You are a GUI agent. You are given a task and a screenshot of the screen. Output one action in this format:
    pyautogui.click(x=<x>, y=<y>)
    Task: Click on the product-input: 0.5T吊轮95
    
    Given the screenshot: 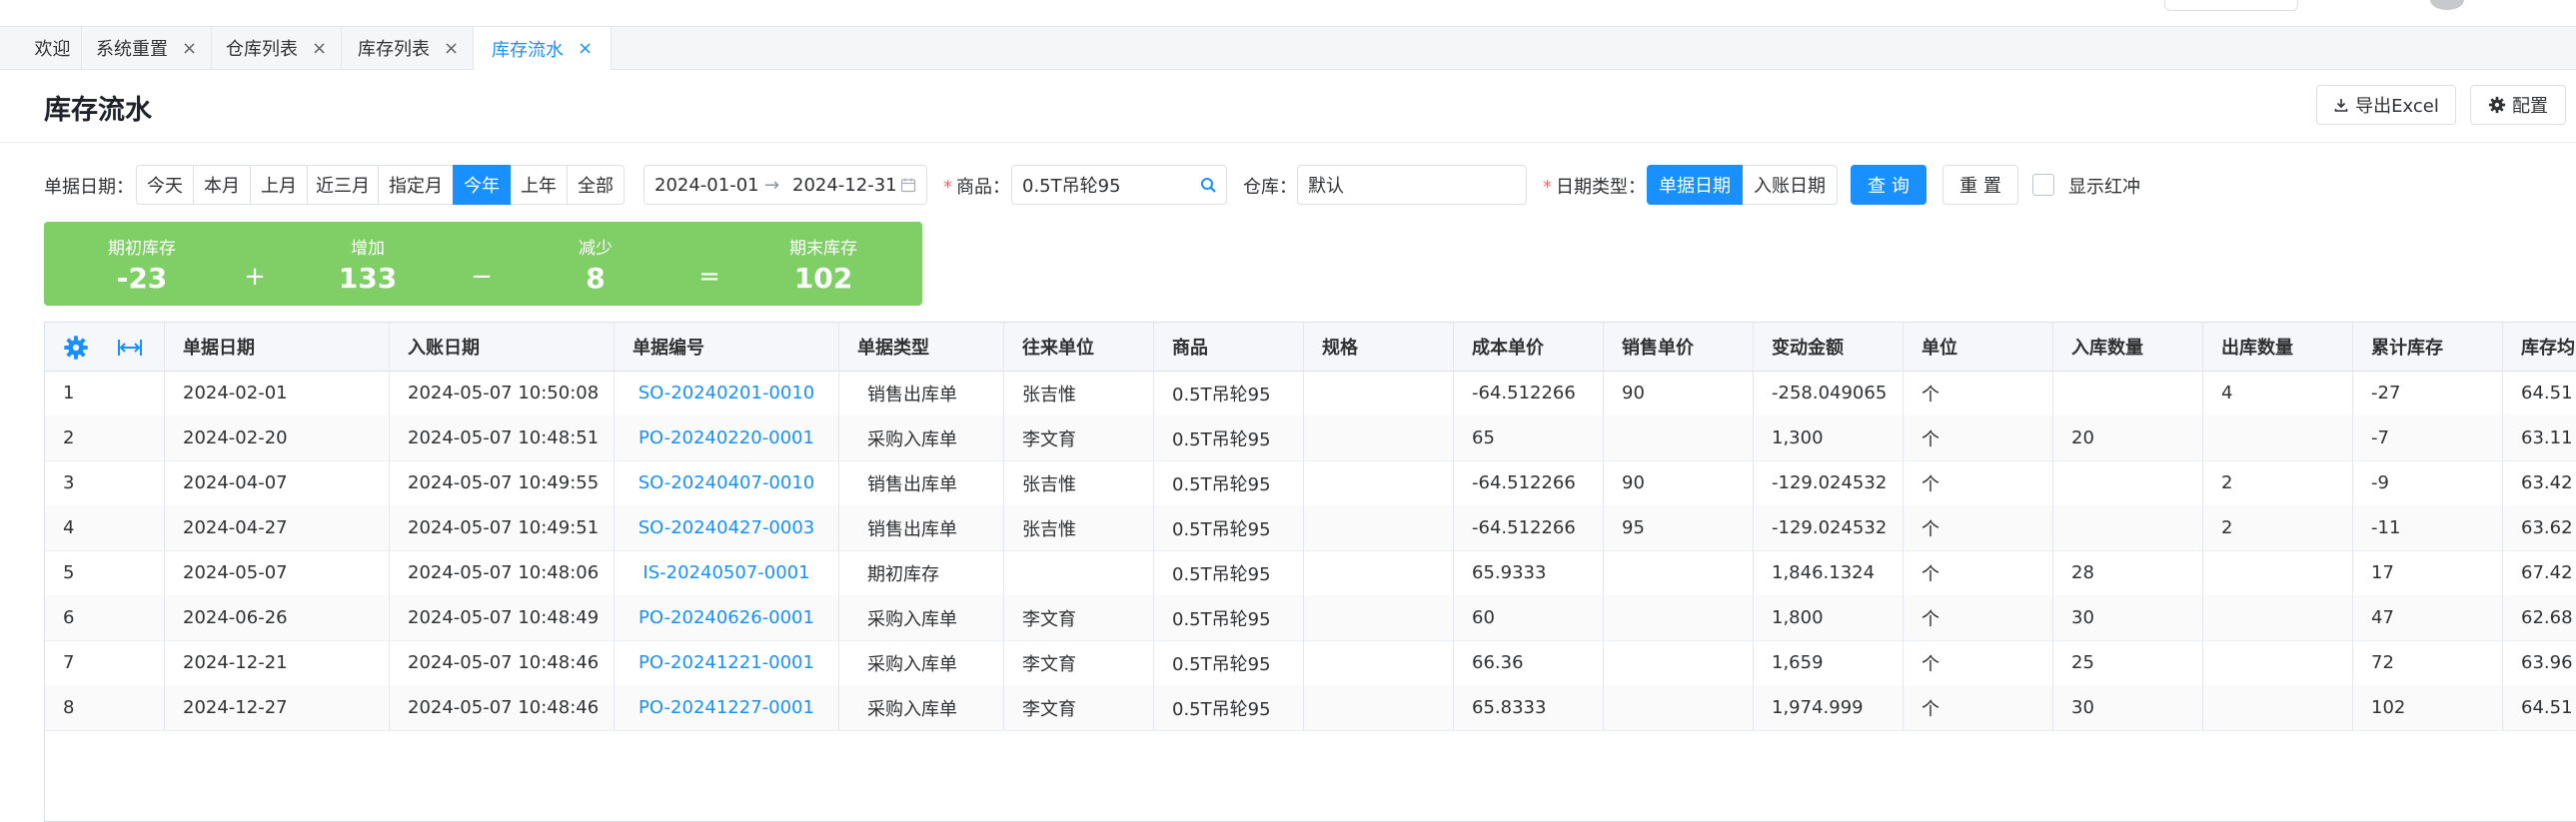 What is the action you would take?
    pyautogui.click(x=1071, y=185)
    